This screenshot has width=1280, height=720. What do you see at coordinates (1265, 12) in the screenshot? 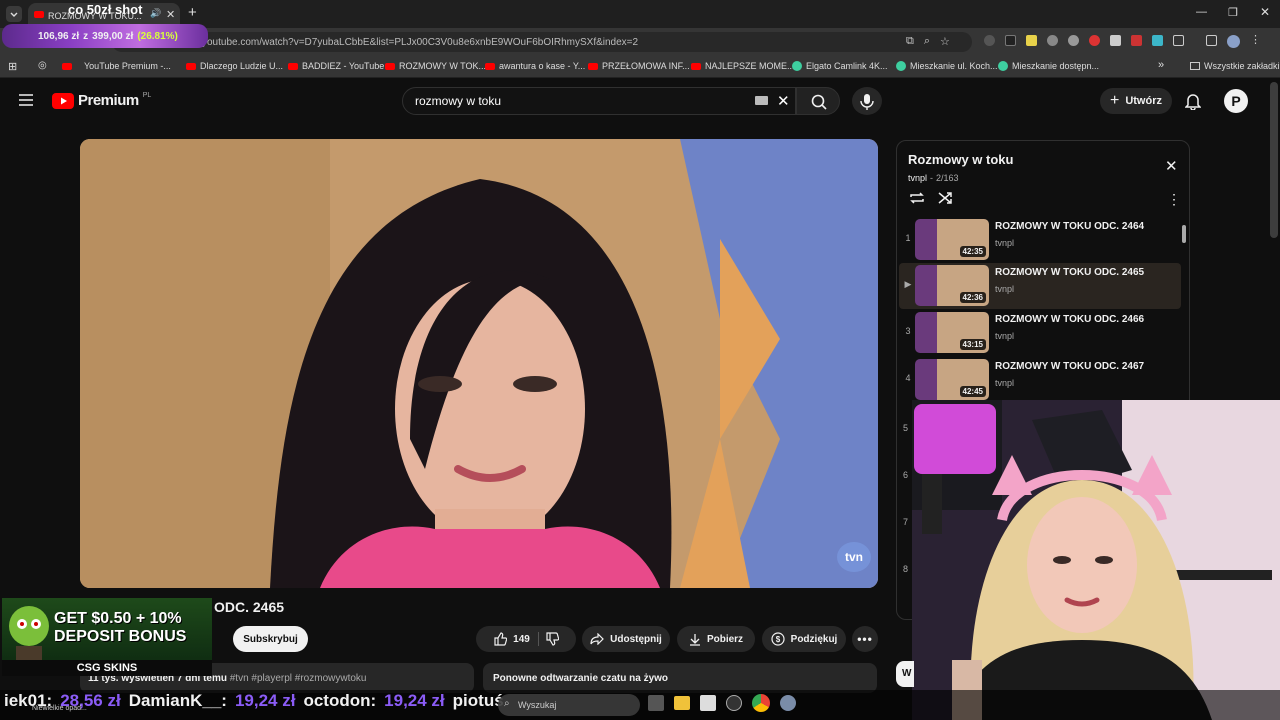
I see `close-window-button: ✕` at bounding box center [1265, 12].